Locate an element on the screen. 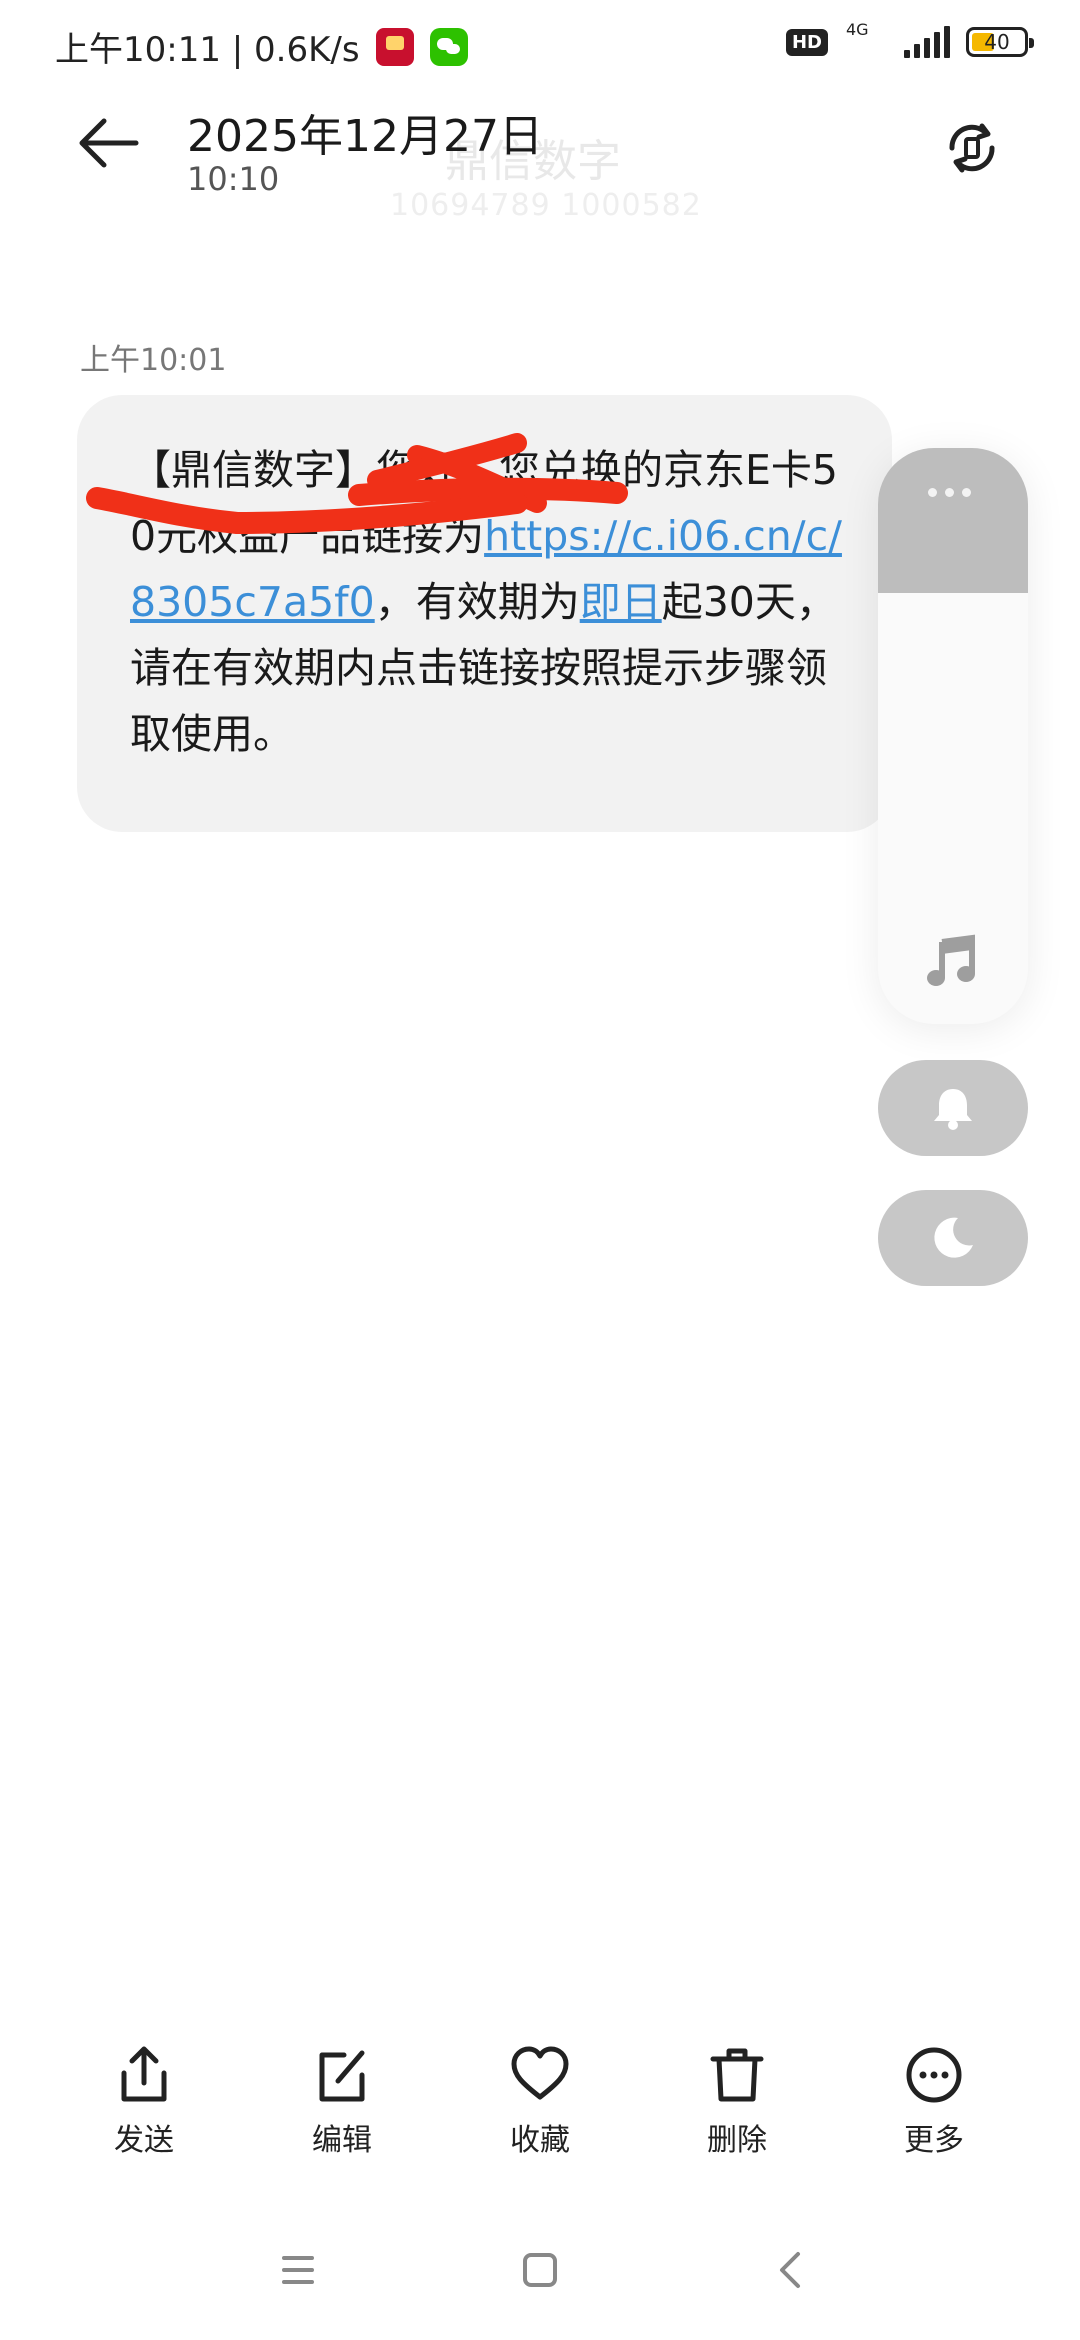  bell-button is located at coordinates (953, 1108).